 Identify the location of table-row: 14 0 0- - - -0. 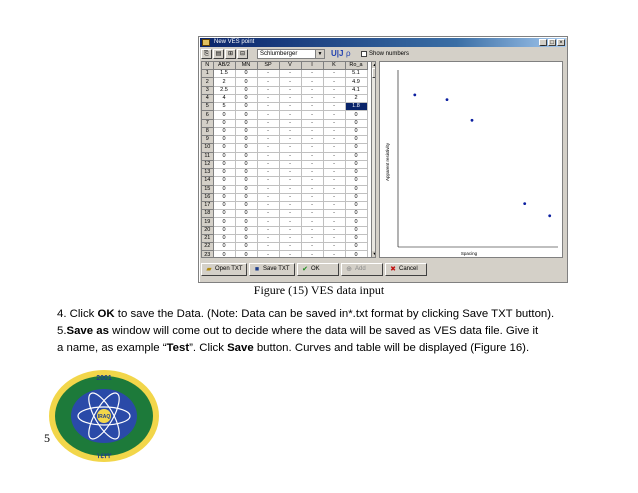
(285, 181).